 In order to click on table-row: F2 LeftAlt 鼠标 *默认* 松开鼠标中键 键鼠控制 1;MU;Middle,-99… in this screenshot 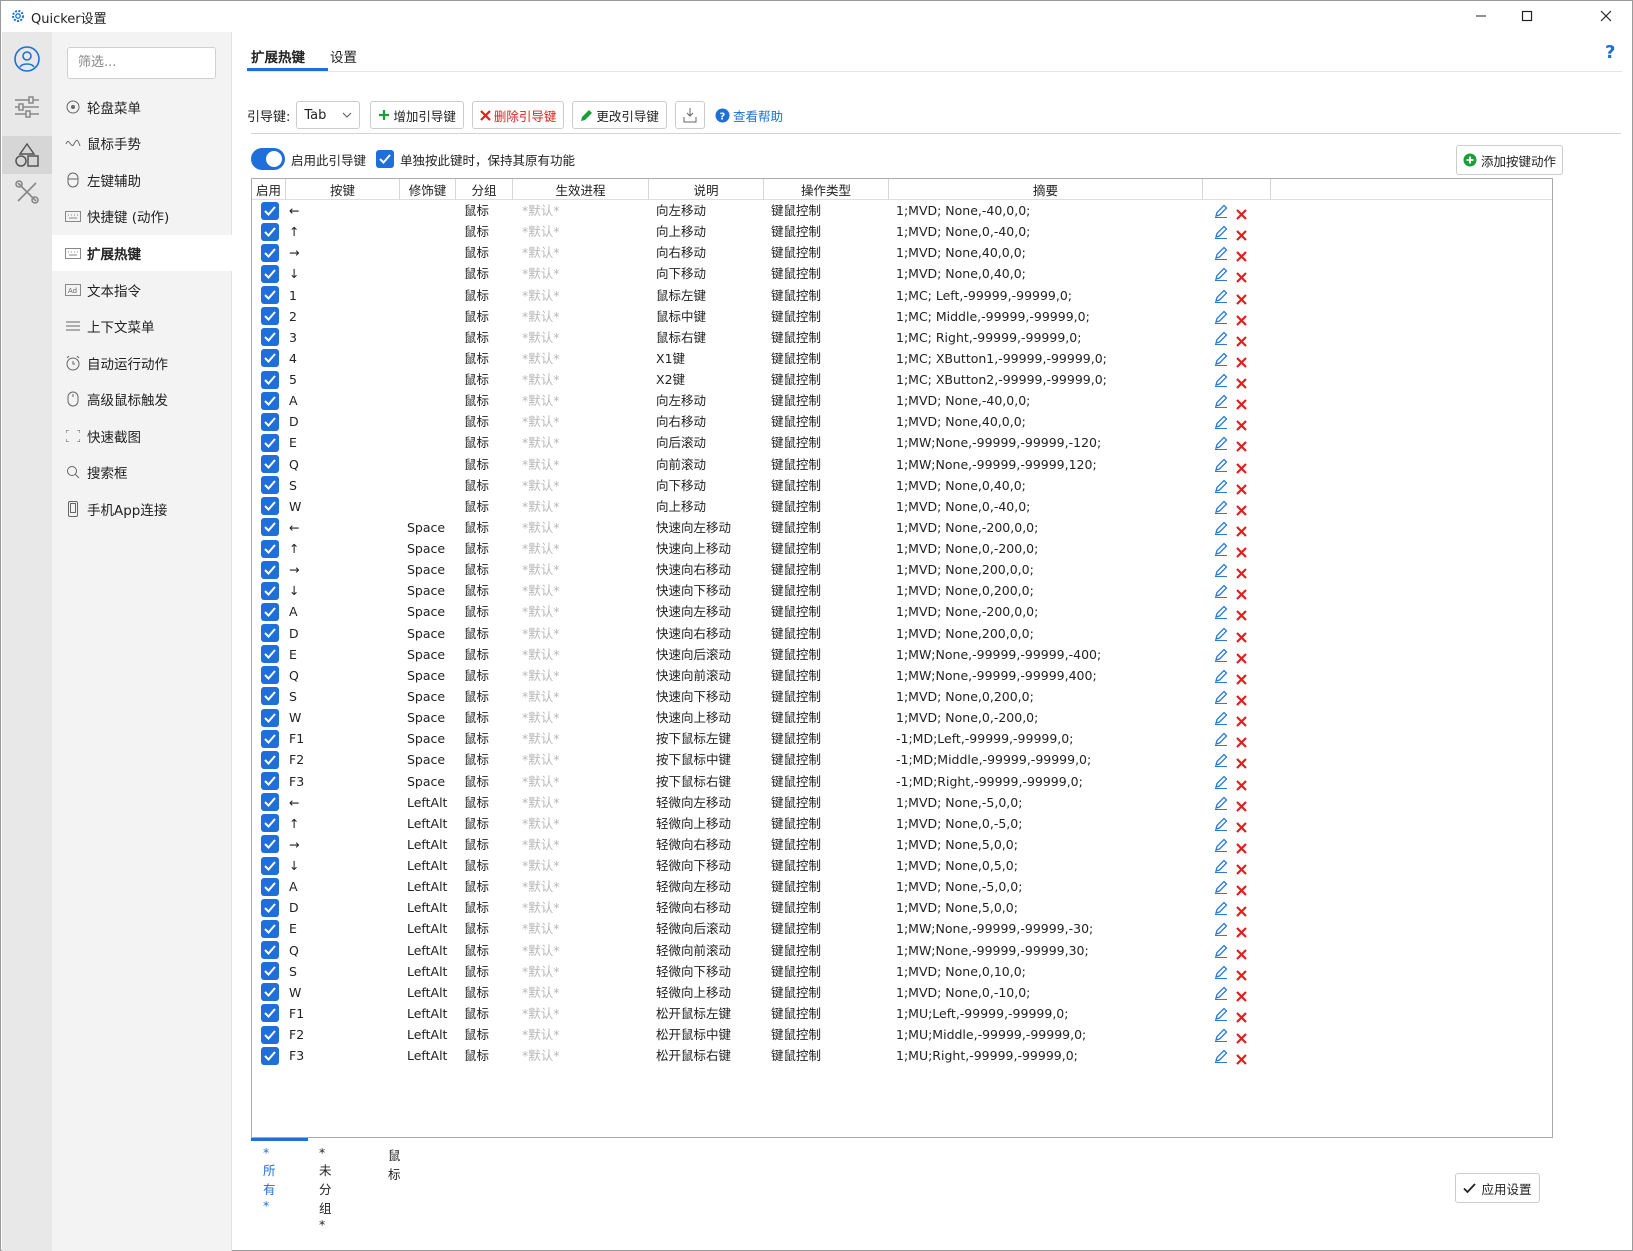, I will do `click(902, 1034)`.